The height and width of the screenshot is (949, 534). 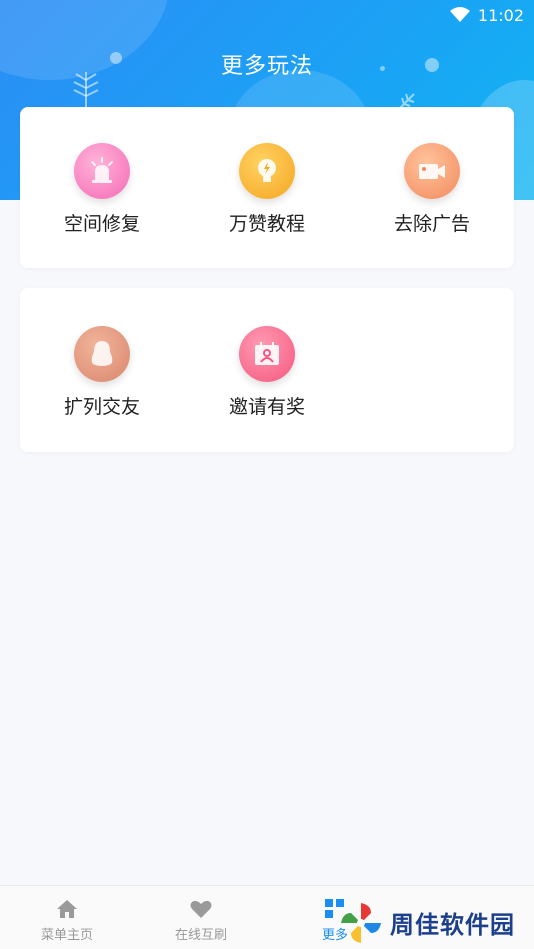 I want to click on qq-penguin-icon, so click(x=102, y=354).